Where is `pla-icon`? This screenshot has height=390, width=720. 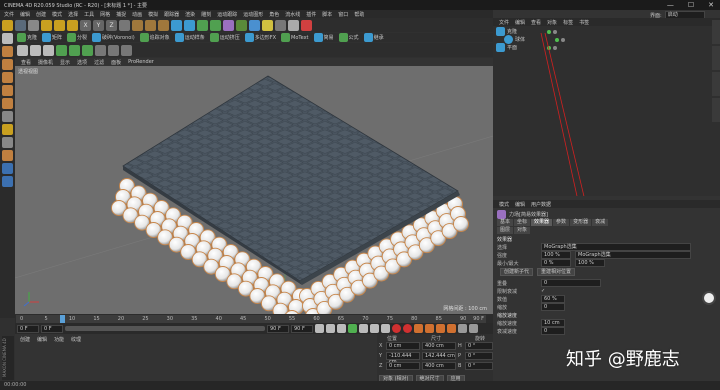
pla-icon is located at coordinates (462, 328).